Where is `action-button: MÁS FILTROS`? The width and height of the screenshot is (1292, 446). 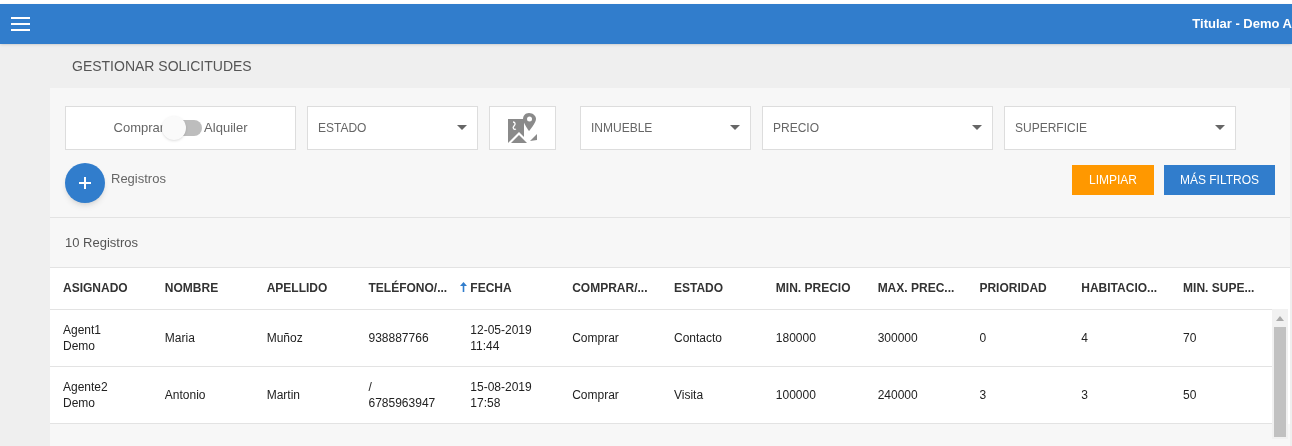 action-button: MÁS FILTROS is located at coordinates (1219, 180).